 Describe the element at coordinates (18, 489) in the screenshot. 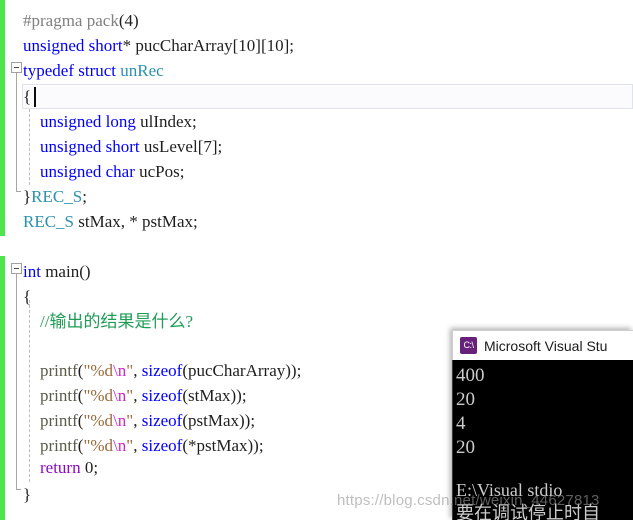

I see `fold-bracket-main-foot` at that location.